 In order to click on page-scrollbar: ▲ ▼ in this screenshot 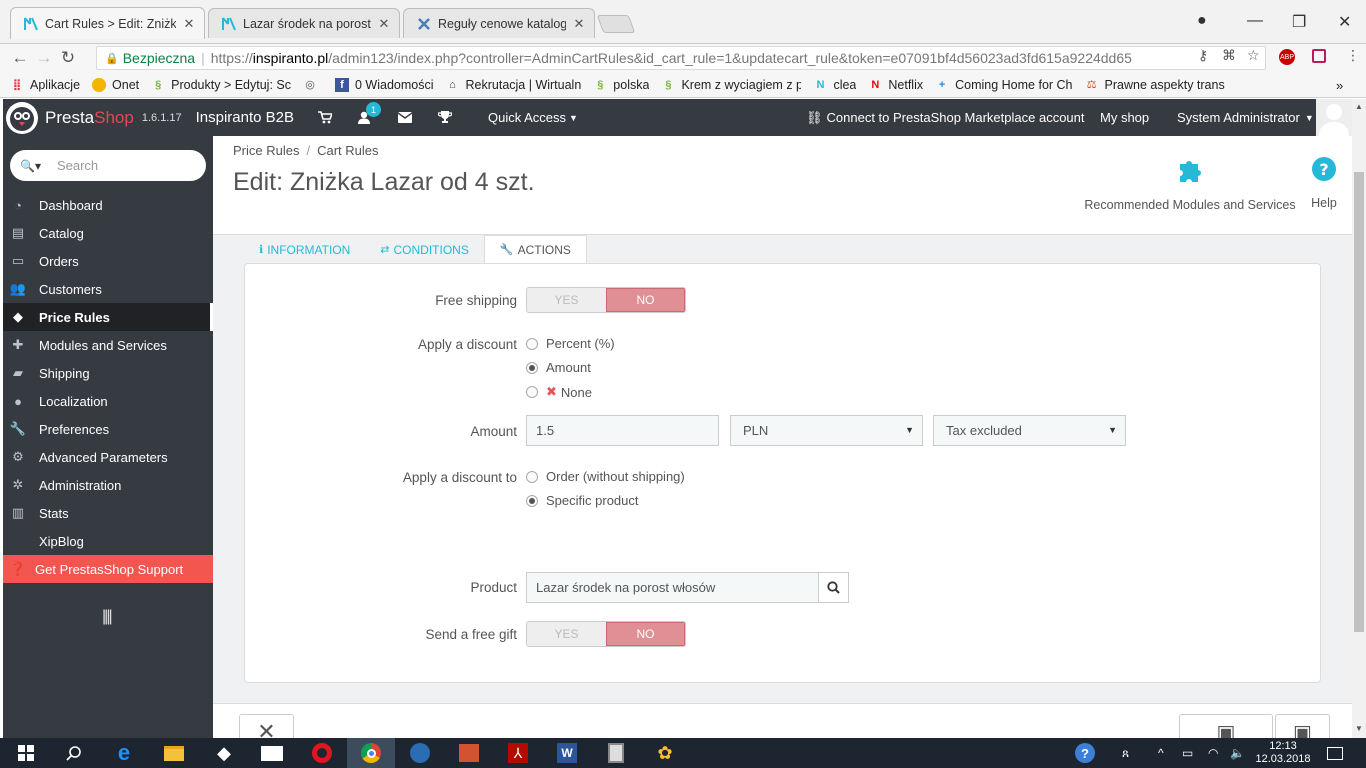, I will do `click(1359, 418)`.